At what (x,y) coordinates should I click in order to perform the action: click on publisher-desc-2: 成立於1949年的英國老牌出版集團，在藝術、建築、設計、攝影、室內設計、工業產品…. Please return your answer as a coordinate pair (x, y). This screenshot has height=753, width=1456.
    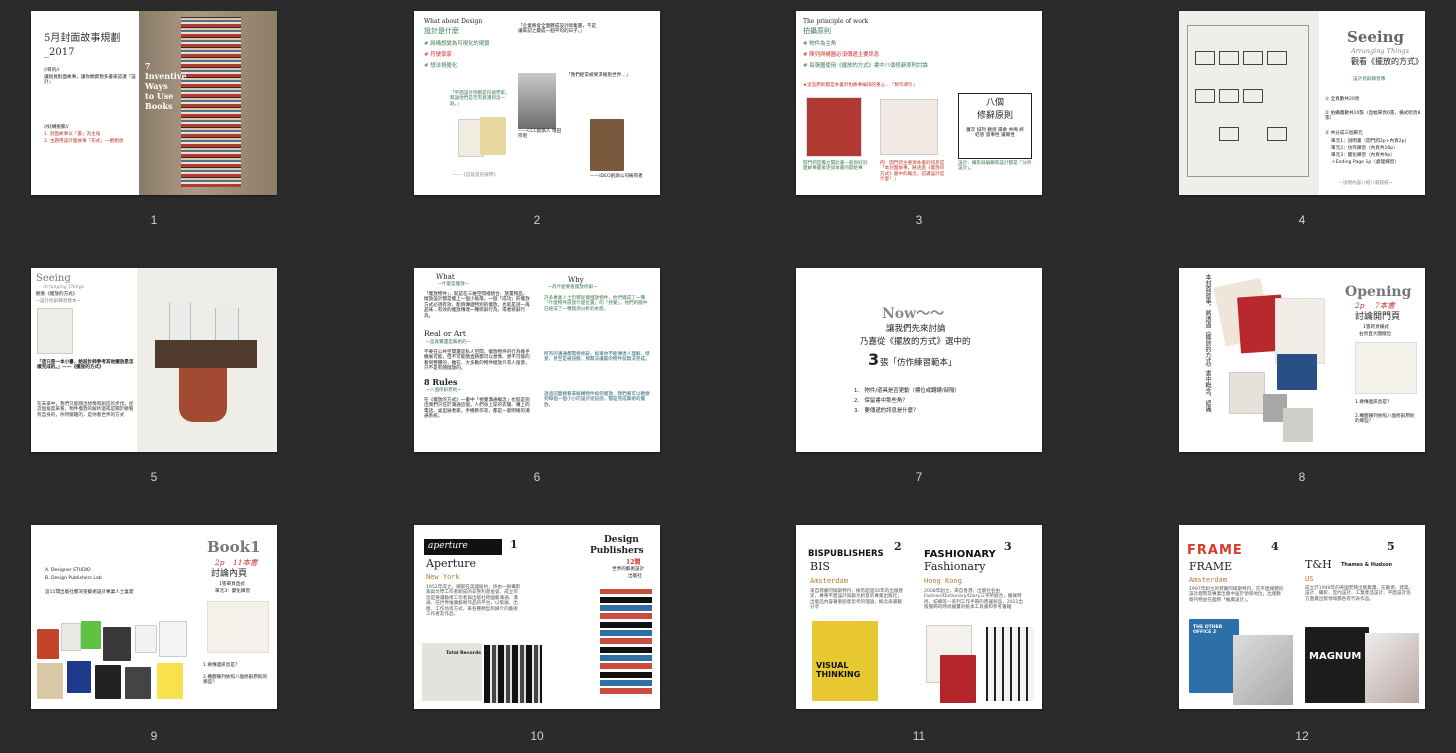
    Looking at the image, I should click on (1359, 594).